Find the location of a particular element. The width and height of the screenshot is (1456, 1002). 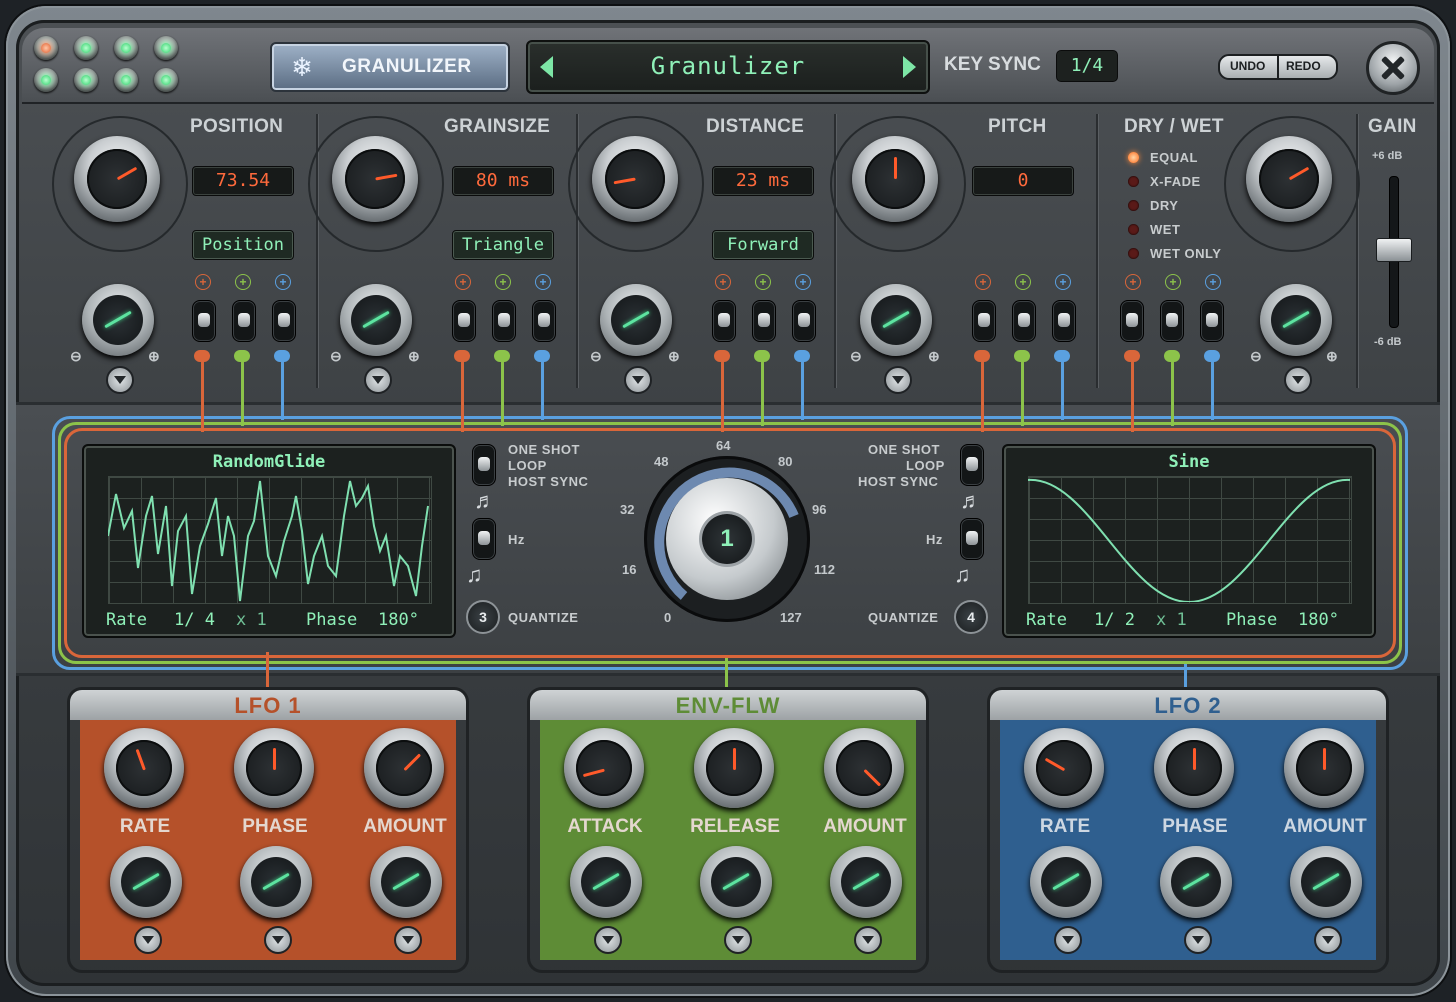

position-dropdown-icon is located at coordinates (120, 380).